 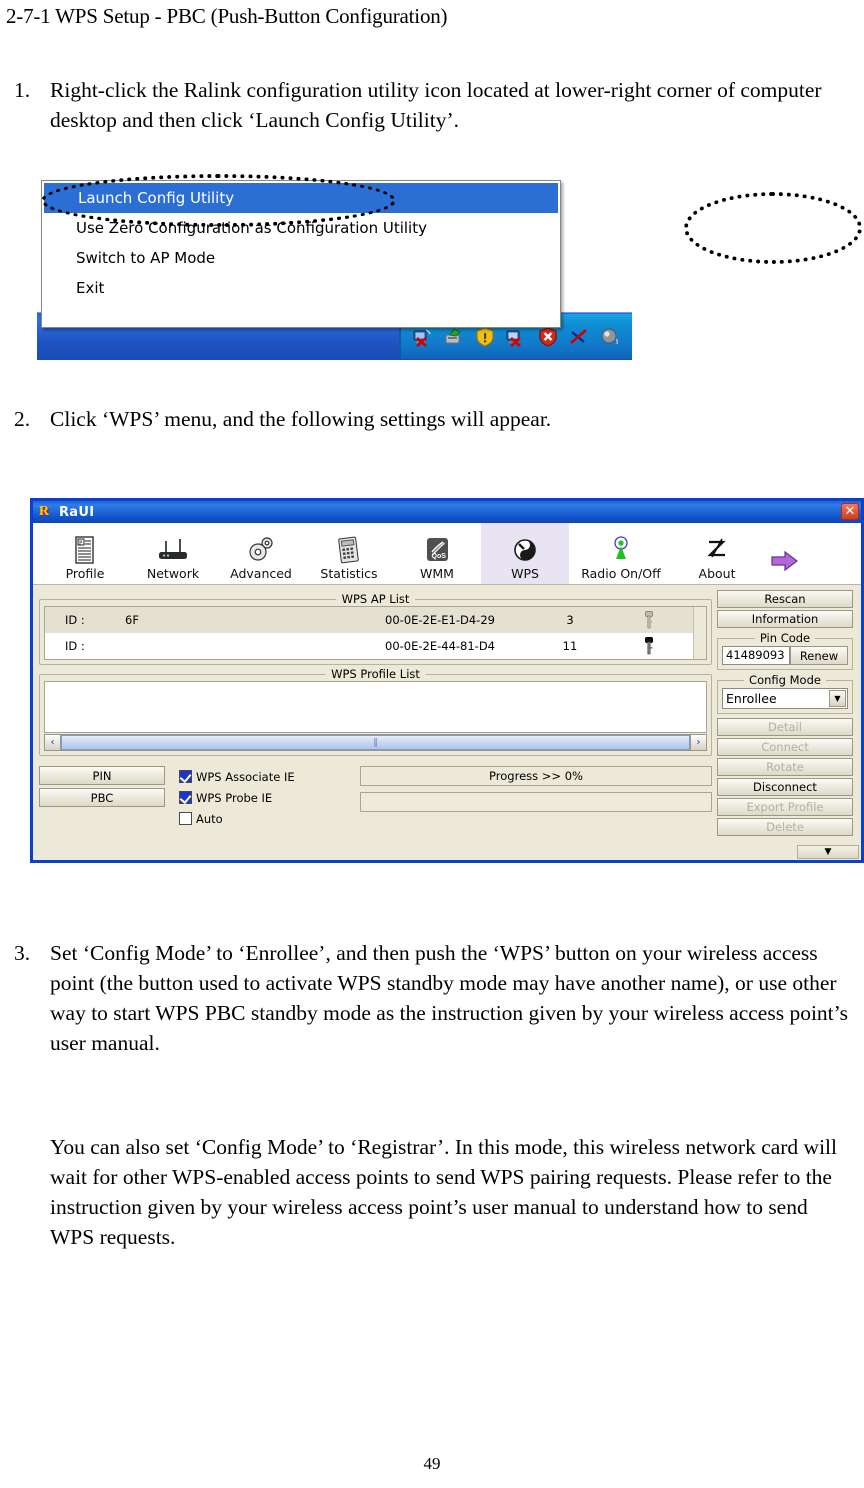 I want to click on progress-column: Progress >> 0%, so click(x=531, y=797).